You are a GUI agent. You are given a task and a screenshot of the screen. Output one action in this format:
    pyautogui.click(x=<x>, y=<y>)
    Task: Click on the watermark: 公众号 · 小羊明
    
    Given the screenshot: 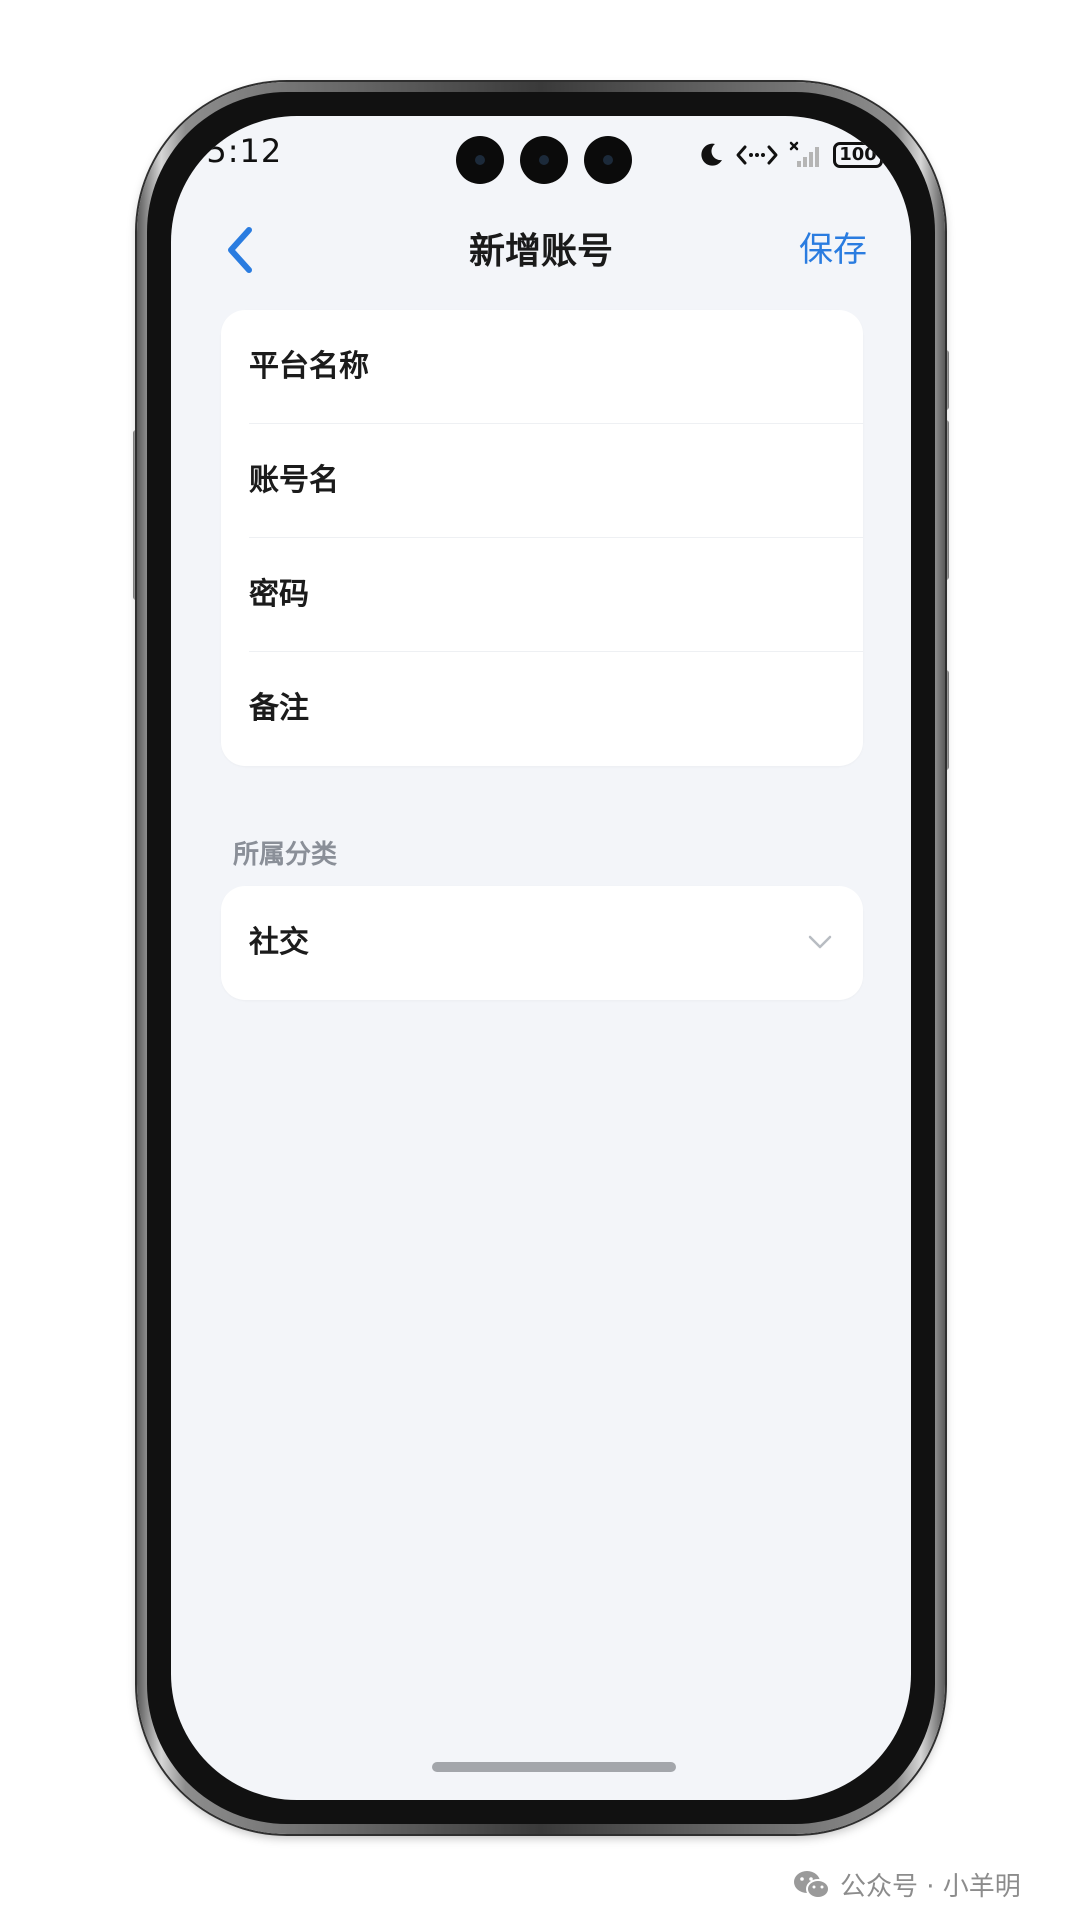 What is the action you would take?
    pyautogui.click(x=906, y=1884)
    